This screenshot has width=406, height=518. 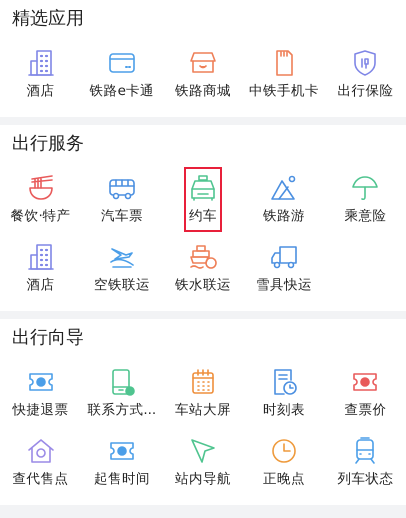 I want to click on app-shortcut: 快捷退票, so click(x=40, y=393).